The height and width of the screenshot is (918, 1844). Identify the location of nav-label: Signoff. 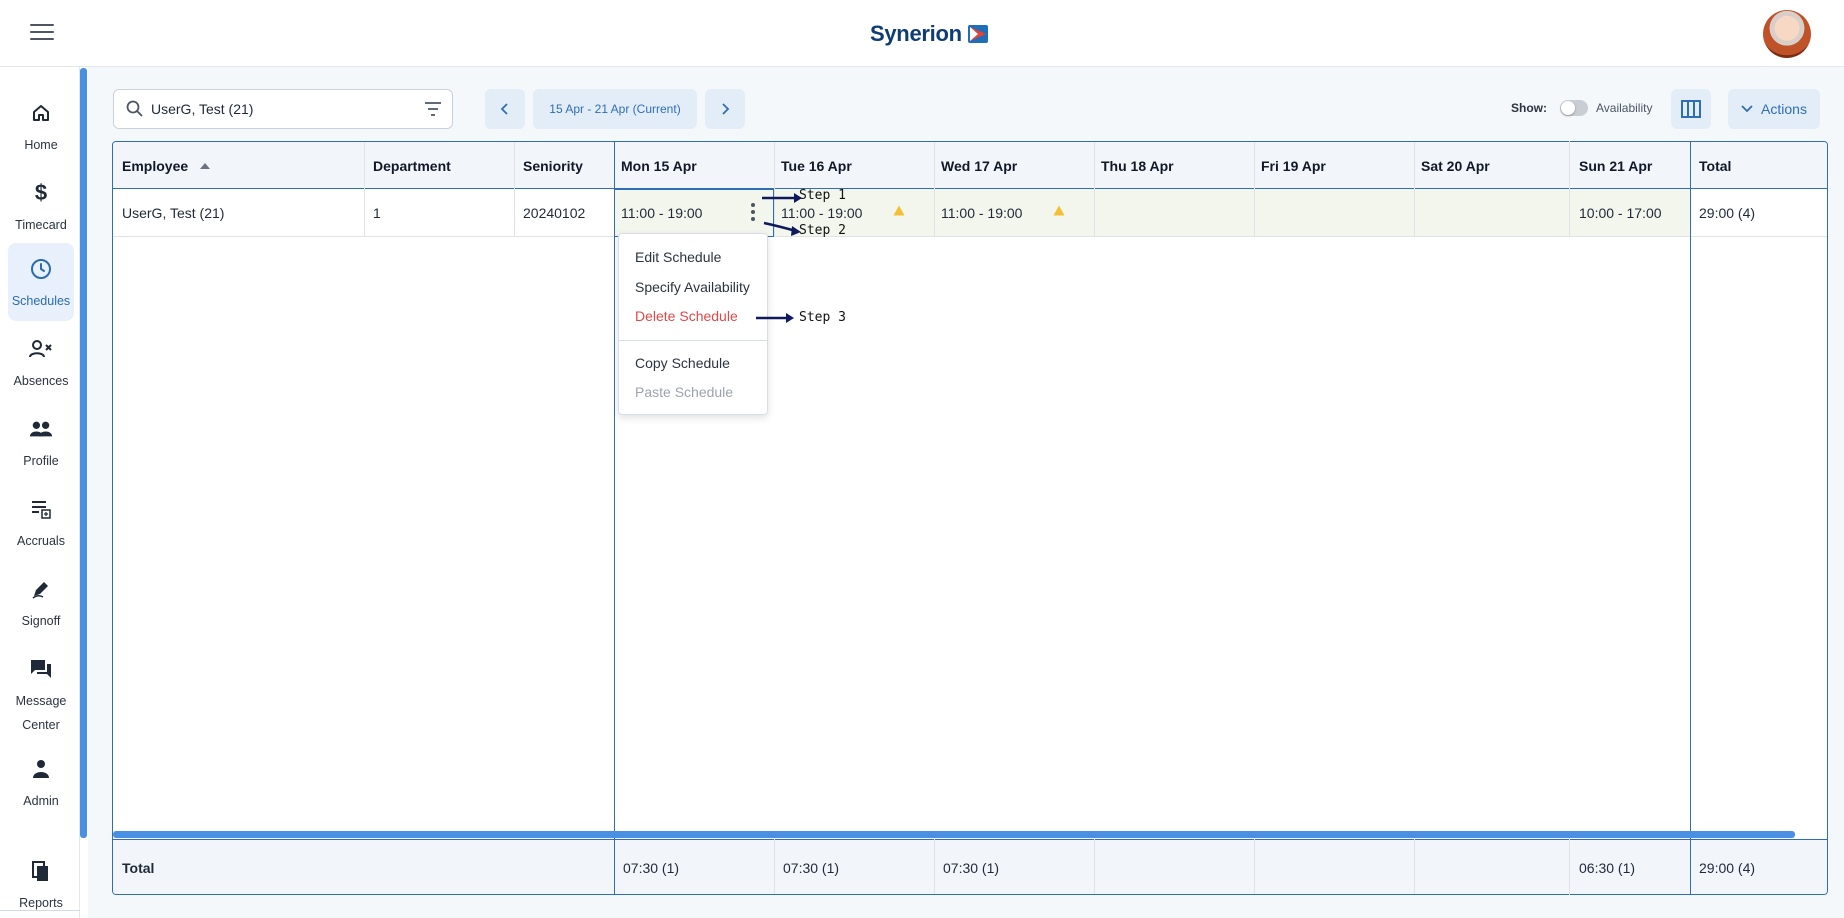
(41, 621).